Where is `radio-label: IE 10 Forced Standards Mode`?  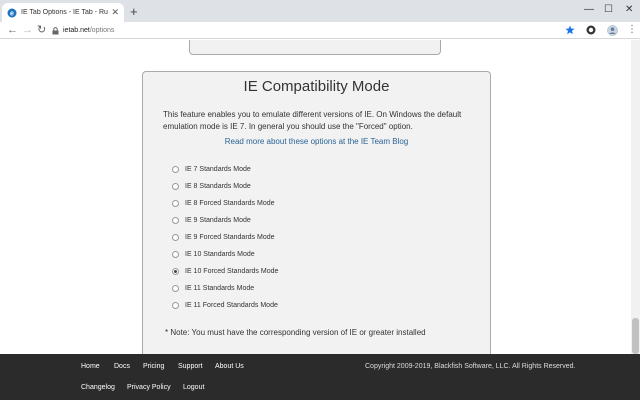
radio-label: IE 10 Forced Standards Mode is located at coordinates (232, 271).